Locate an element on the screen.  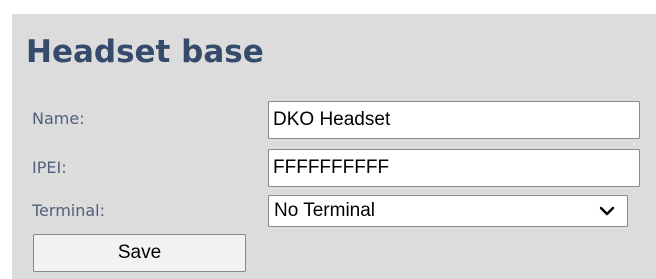
save-button: Save is located at coordinates (139, 253).